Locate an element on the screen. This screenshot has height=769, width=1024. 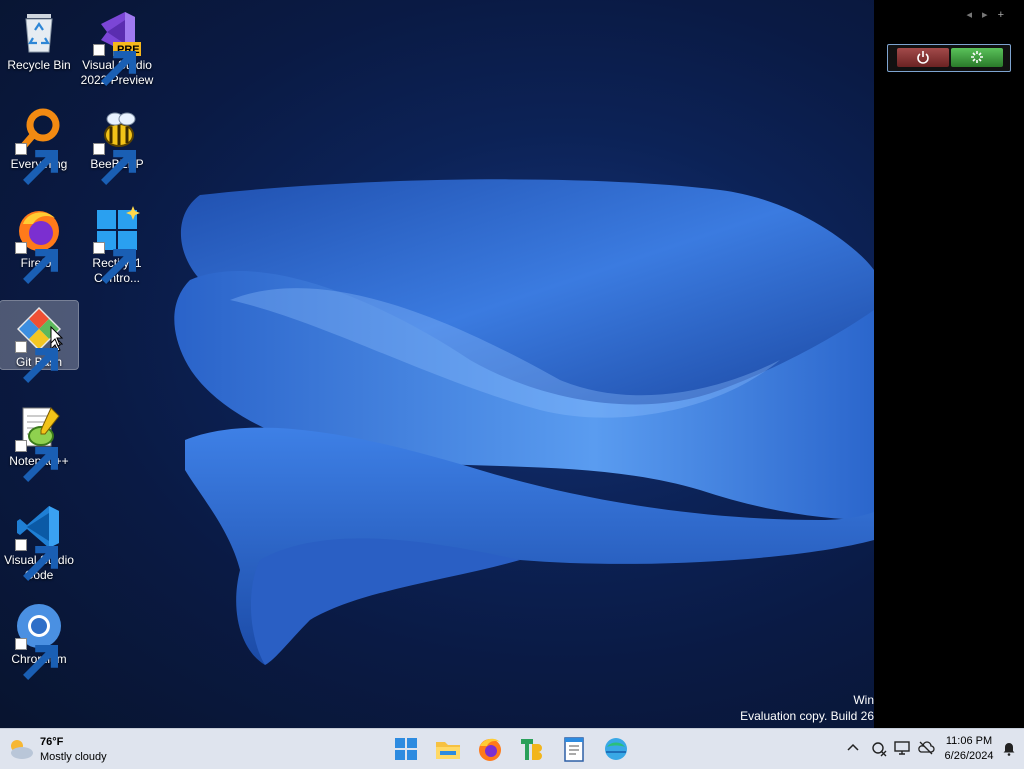
shutdown-gadget is located at coordinates (949, 58).